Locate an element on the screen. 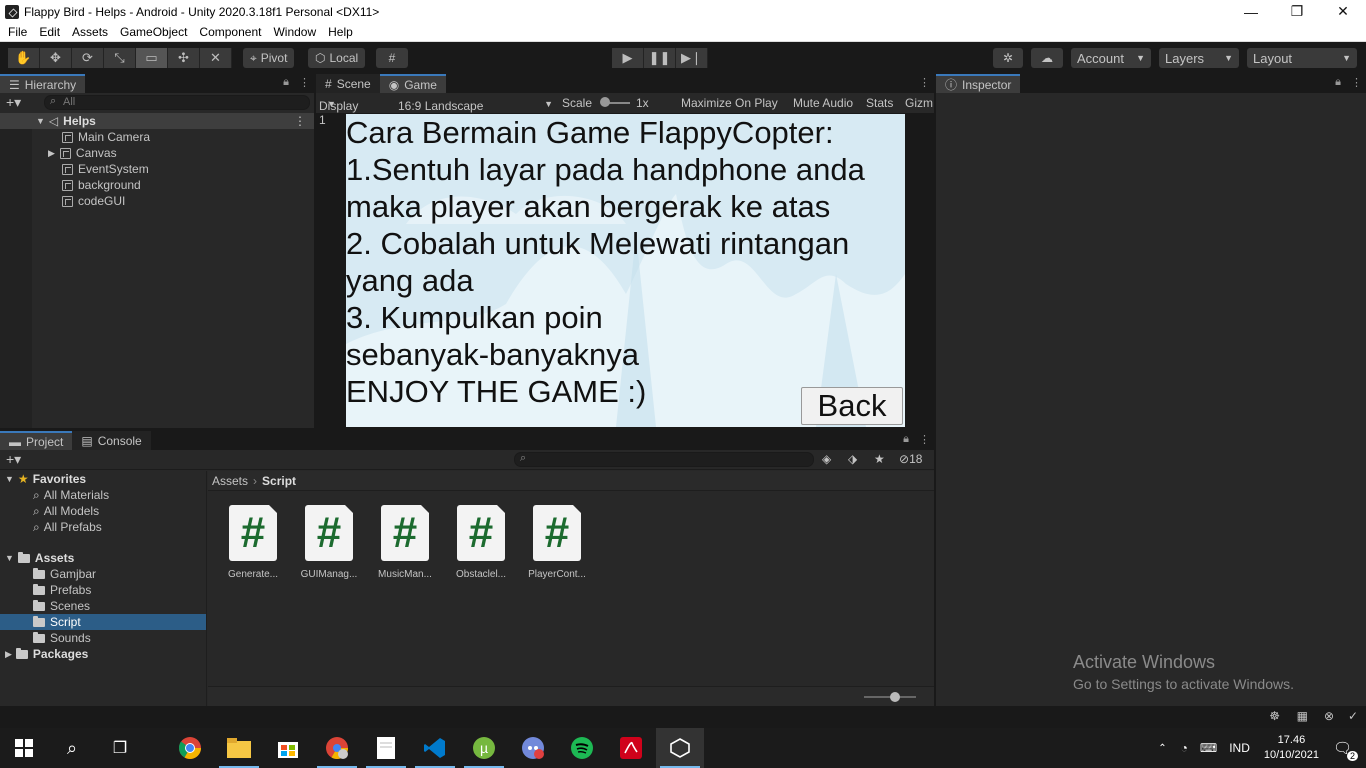 The image size is (1366, 768). minimize-button: — is located at coordinates (1251, 11).